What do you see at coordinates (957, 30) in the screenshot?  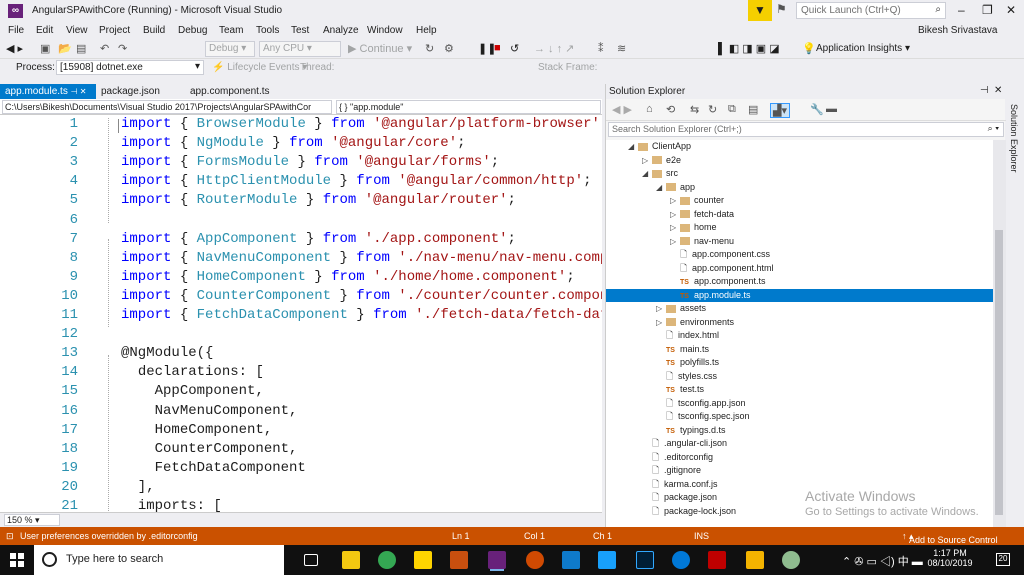 I see `user-account: Bikesh Srivastava` at bounding box center [957, 30].